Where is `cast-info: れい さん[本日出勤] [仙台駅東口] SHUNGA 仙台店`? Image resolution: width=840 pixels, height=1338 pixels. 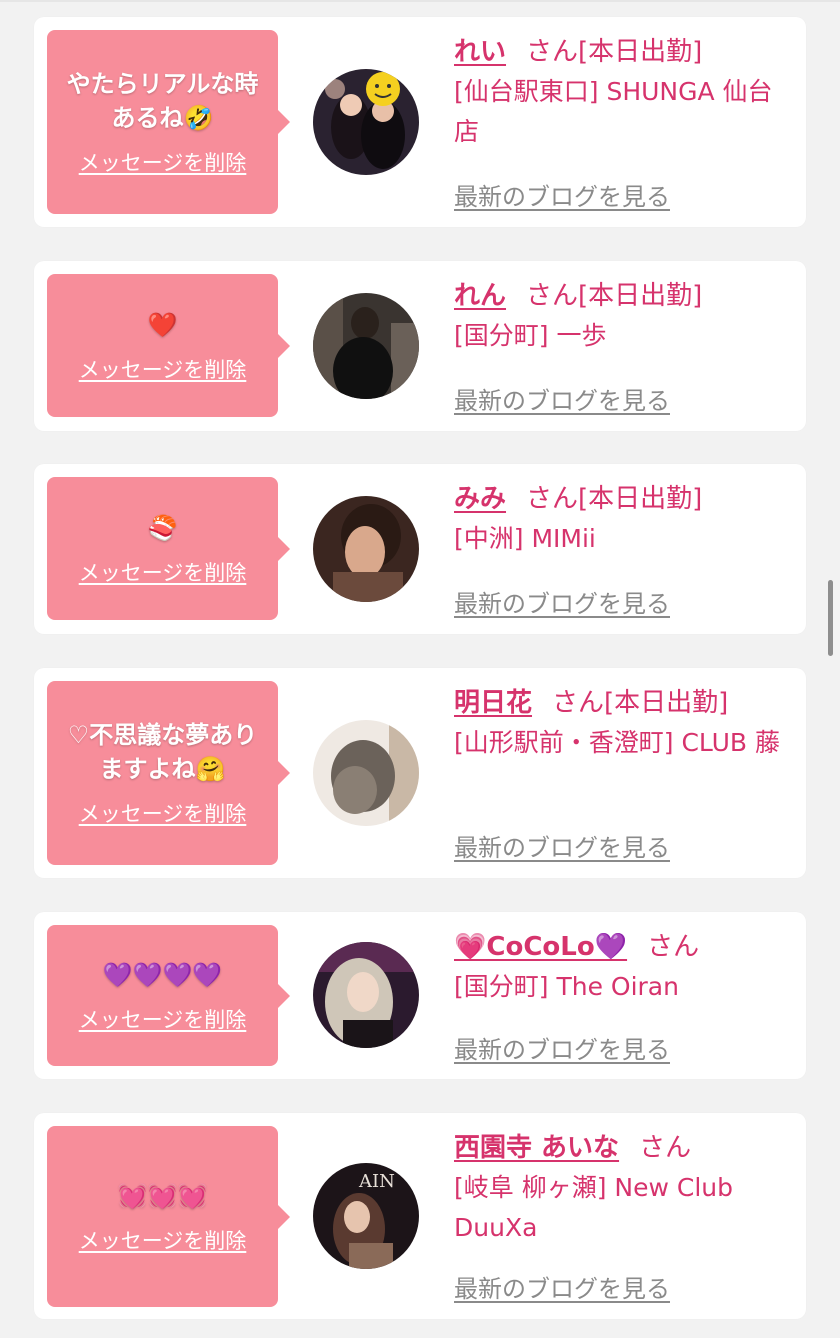 cast-info: れい さん[本日出勤] [仙台駅東口] SHUNGA 仙台店 is located at coordinates (619, 92).